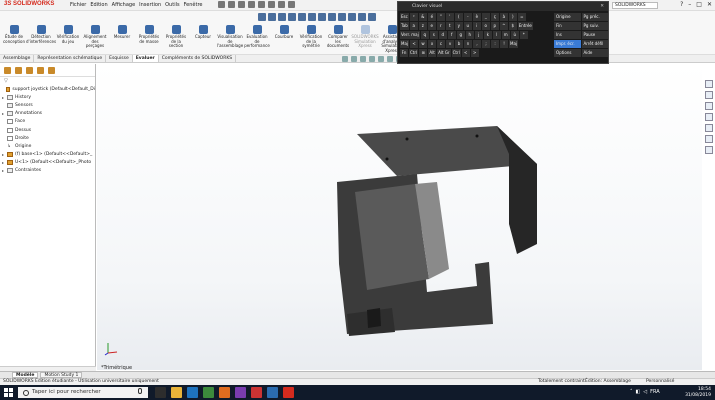  What do you see at coordinates (372, 59) in the screenshot?
I see `section-view-icon` at bounding box center [372, 59].